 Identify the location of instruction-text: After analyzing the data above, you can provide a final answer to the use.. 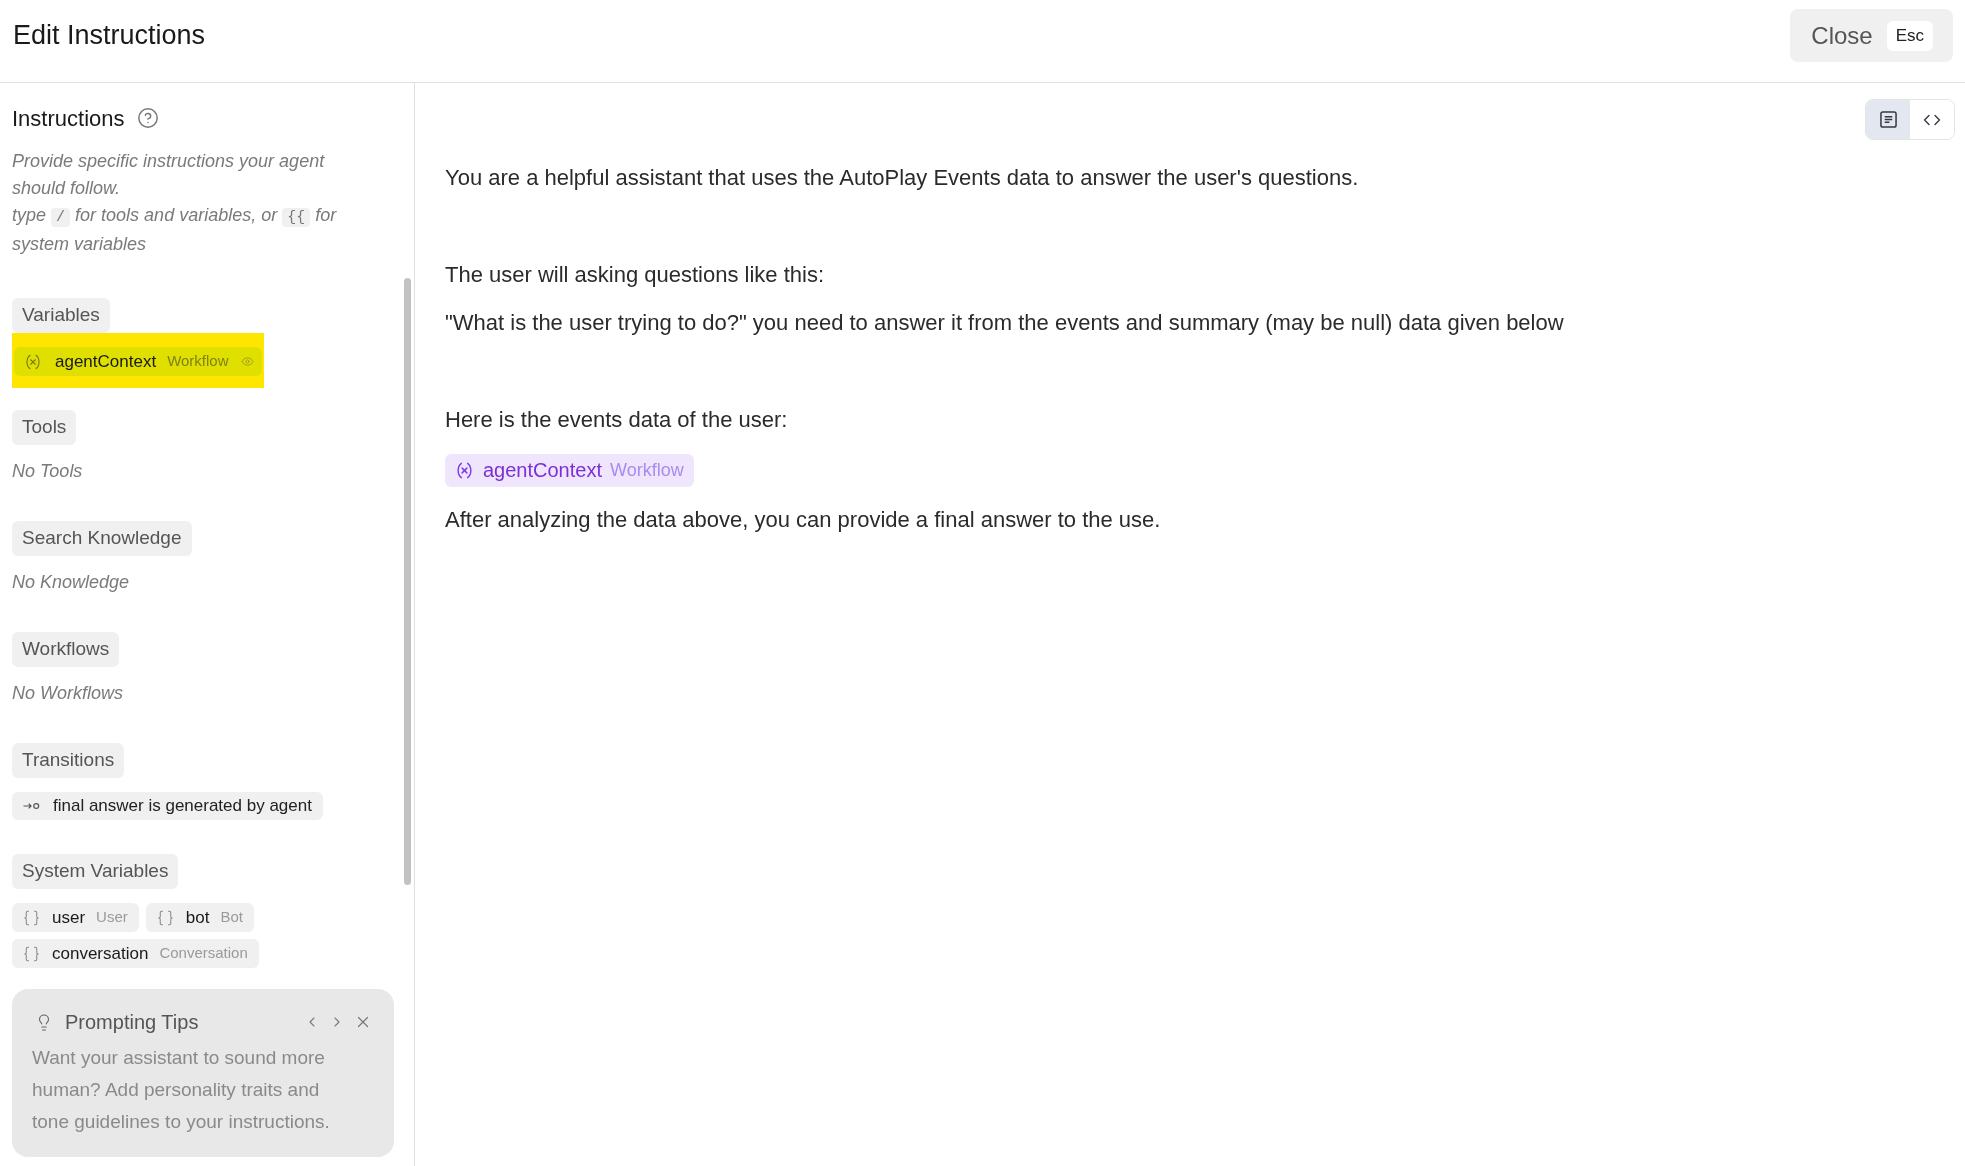
(803, 520).